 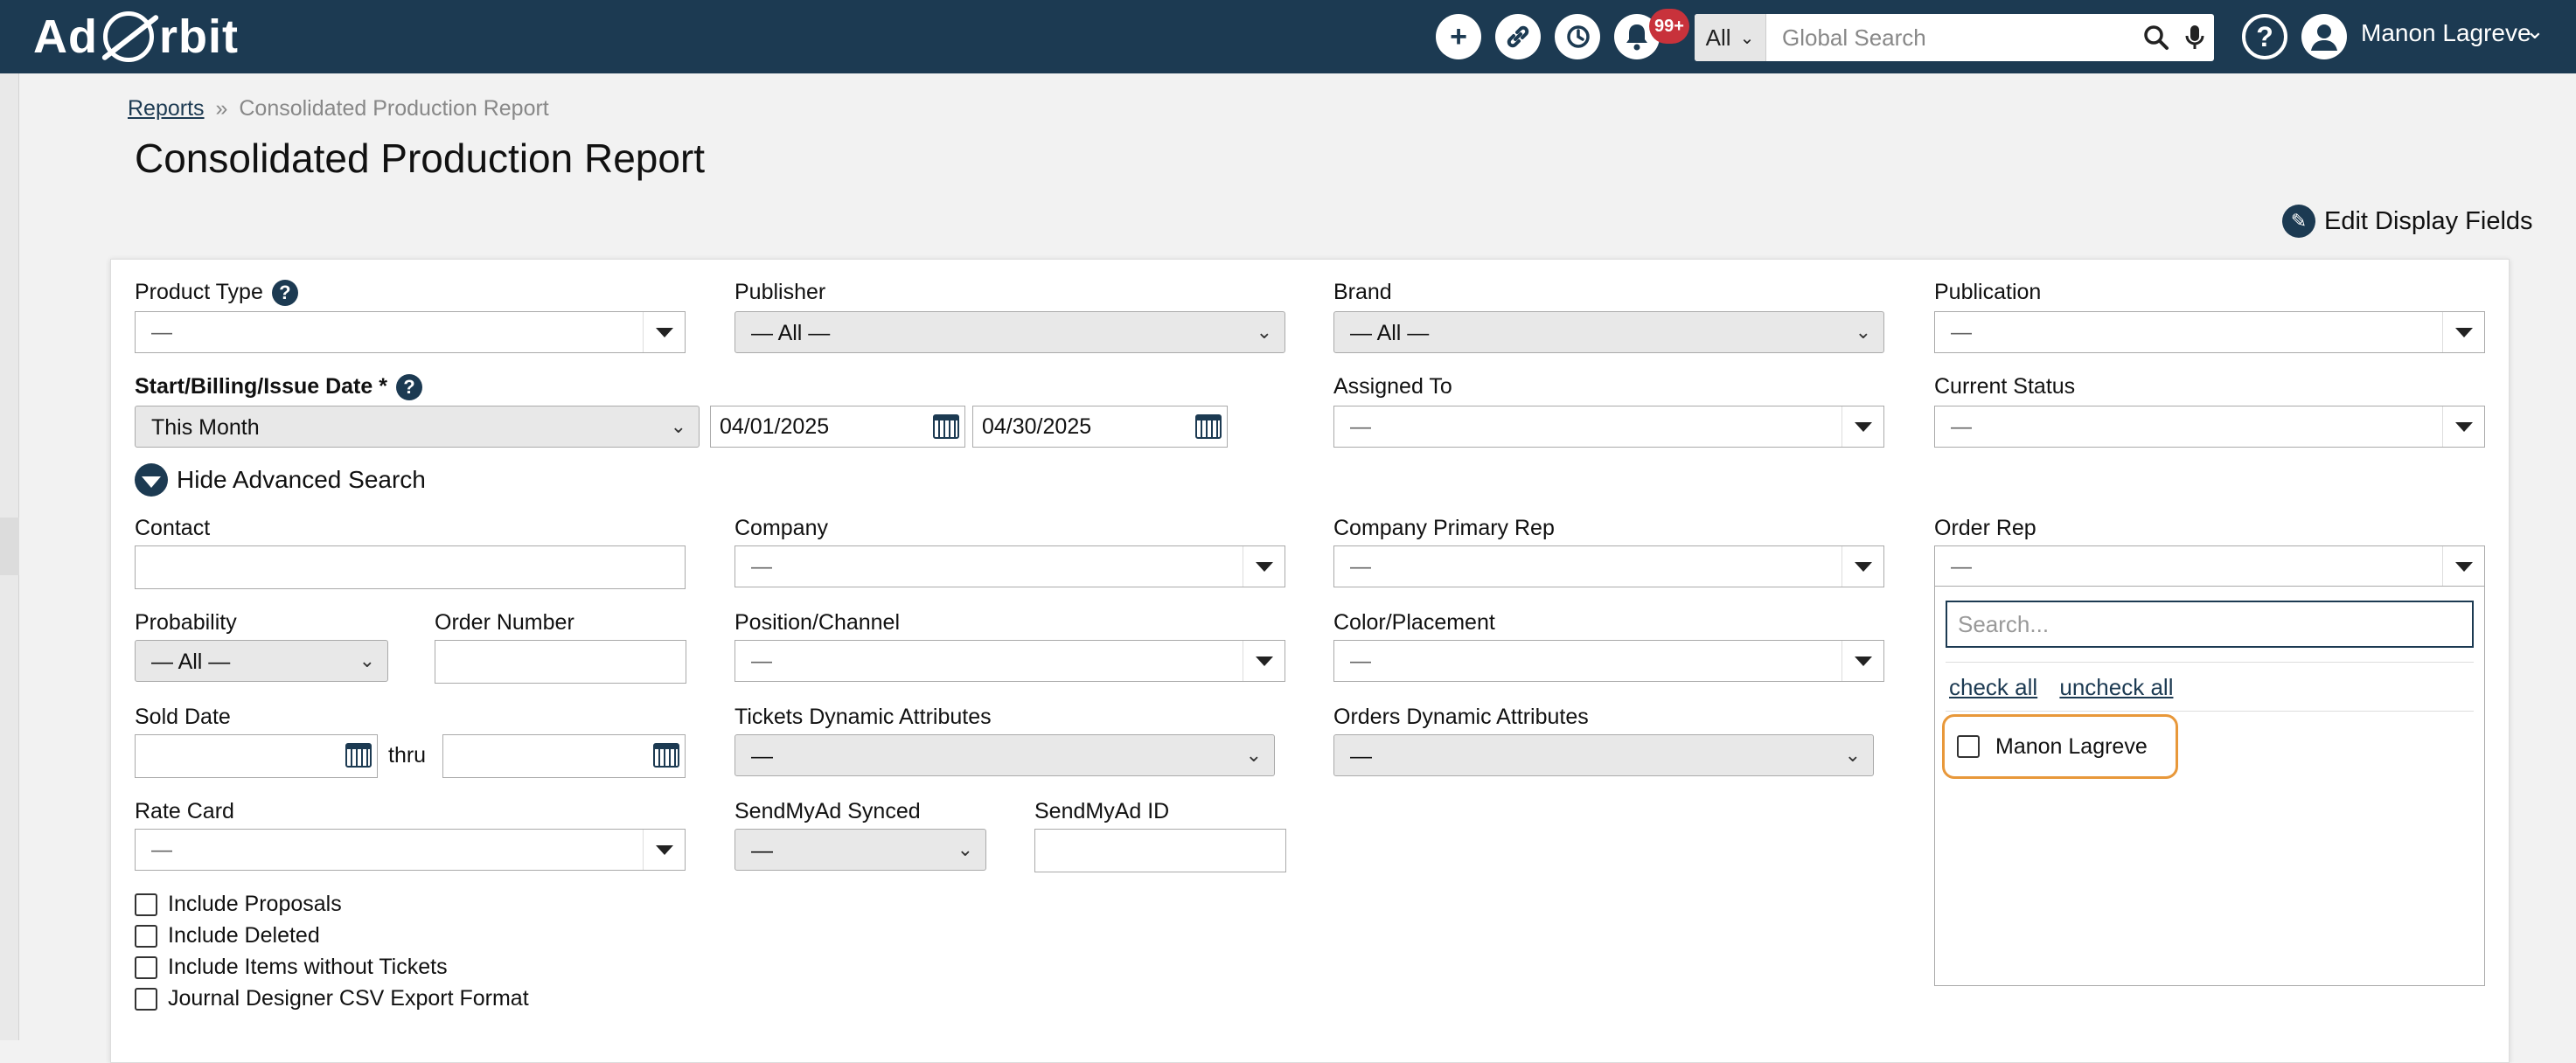 What do you see at coordinates (186, 622) in the screenshot?
I see `probability-label: Probability` at bounding box center [186, 622].